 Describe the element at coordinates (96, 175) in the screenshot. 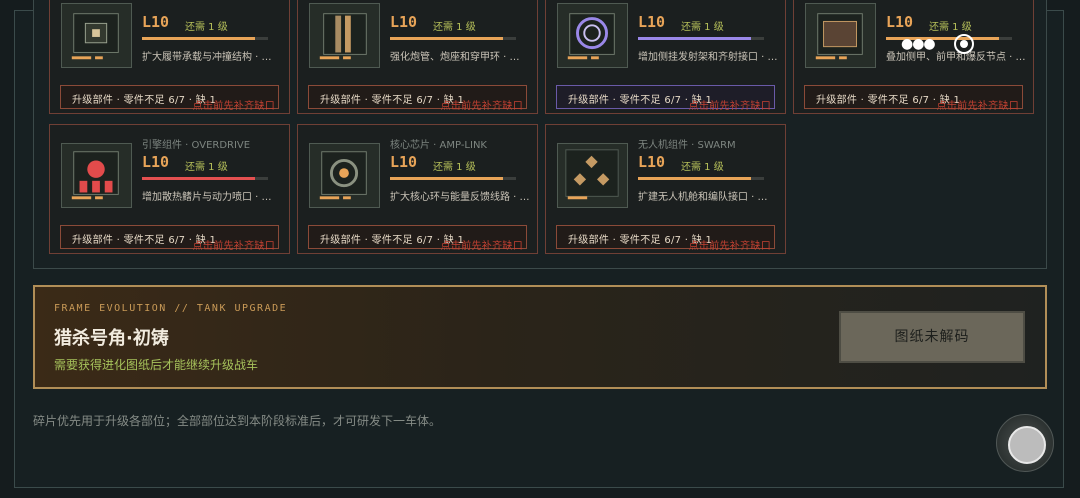

I see `engine-module-icon` at that location.